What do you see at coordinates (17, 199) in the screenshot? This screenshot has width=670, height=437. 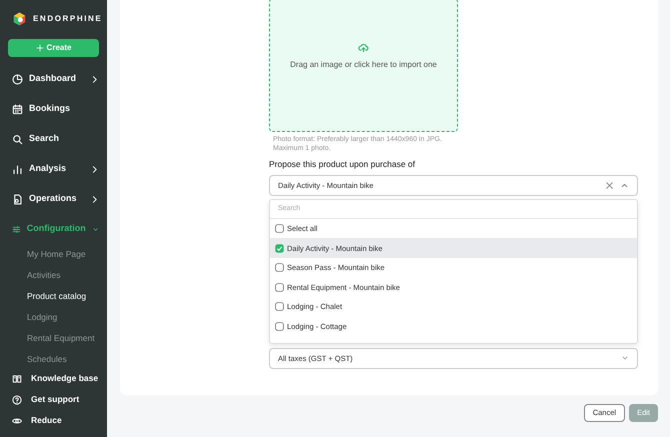 I see `document-icon` at bounding box center [17, 199].